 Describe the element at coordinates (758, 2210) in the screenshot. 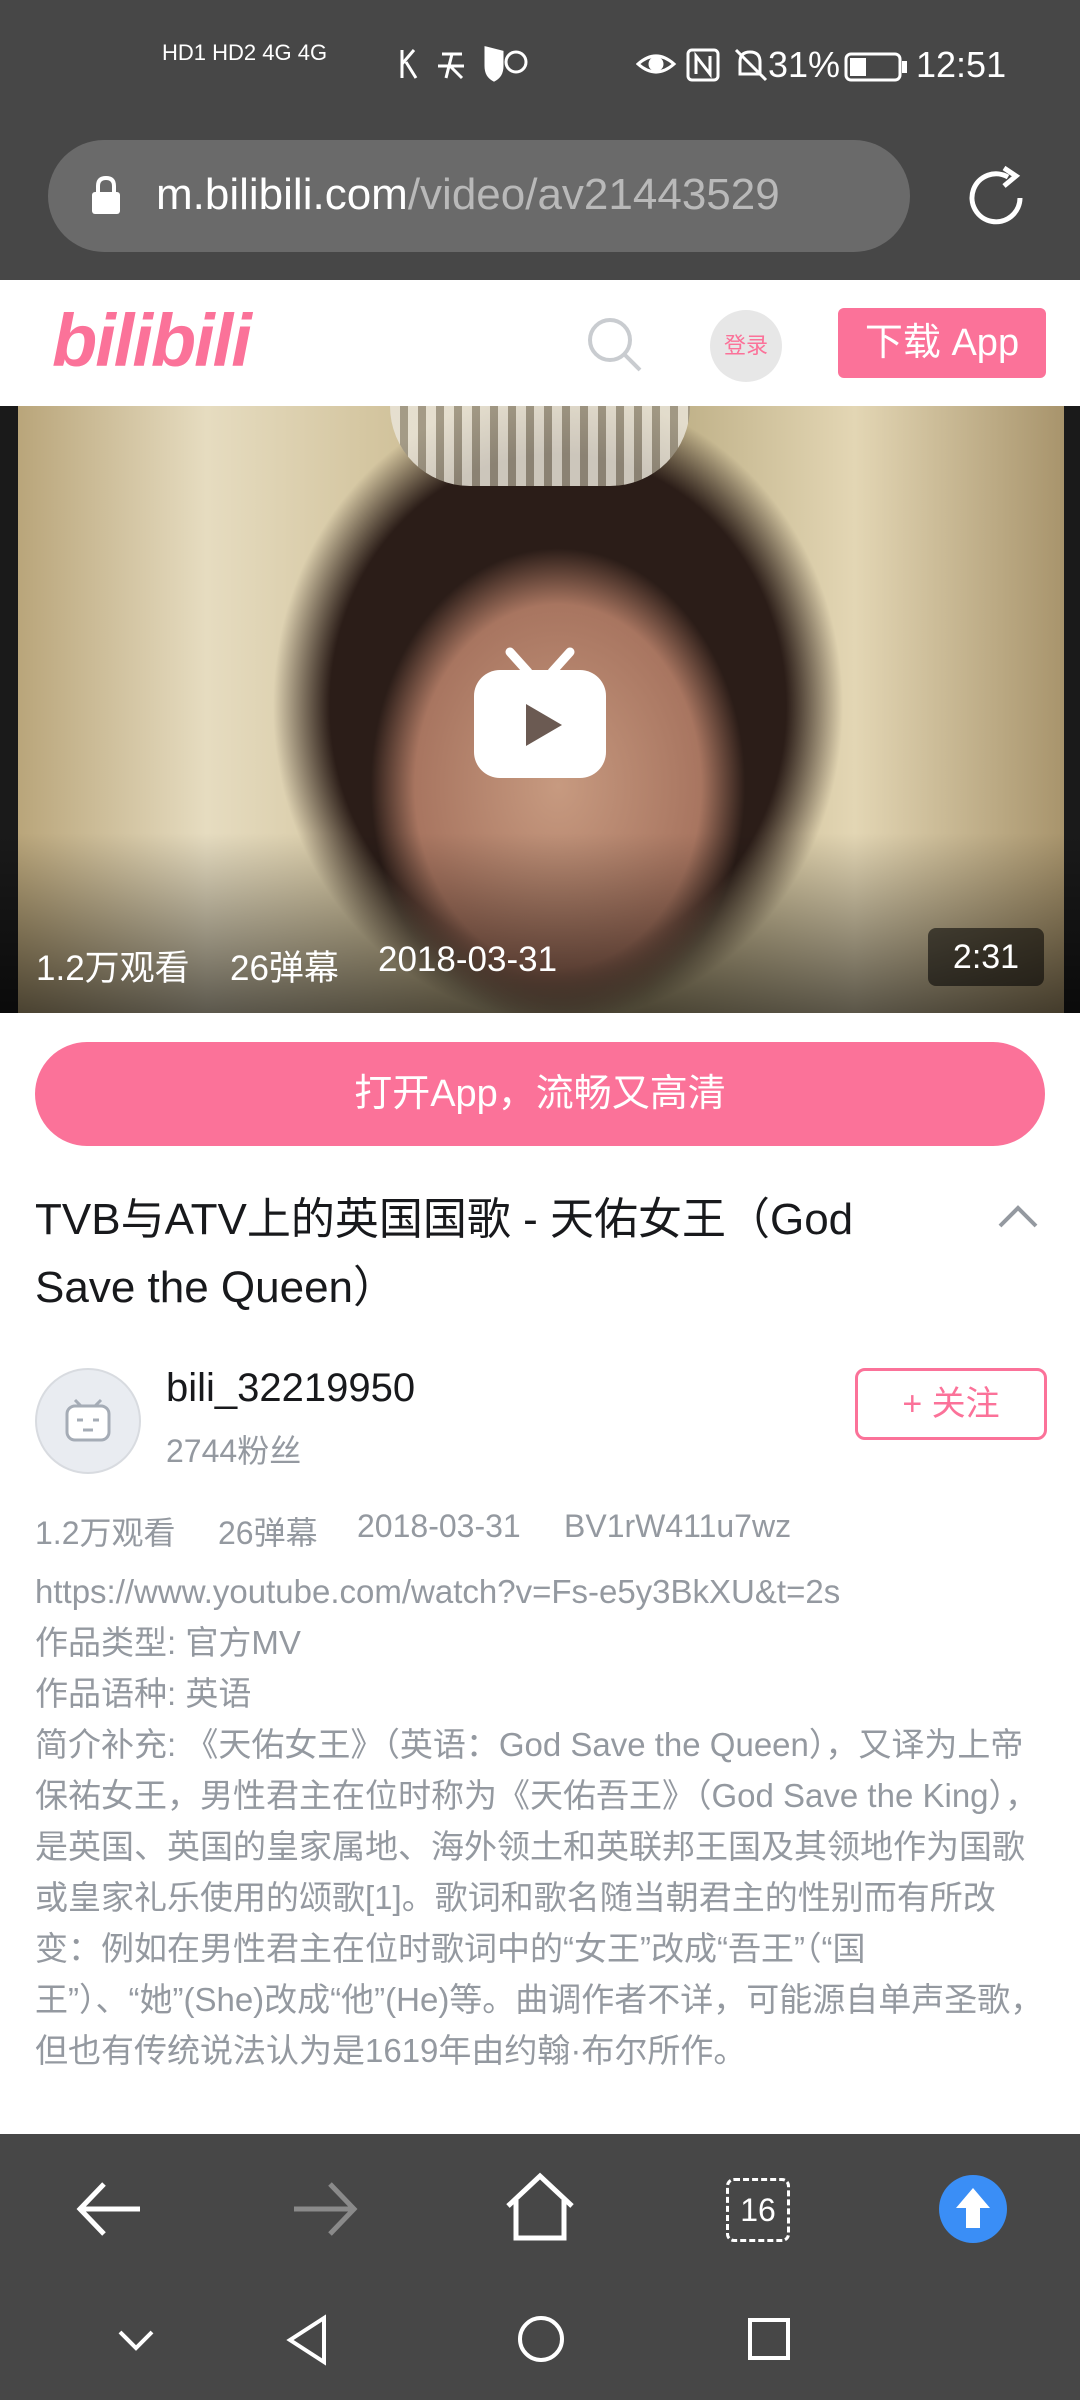

I see `tabs-button: 16` at that location.